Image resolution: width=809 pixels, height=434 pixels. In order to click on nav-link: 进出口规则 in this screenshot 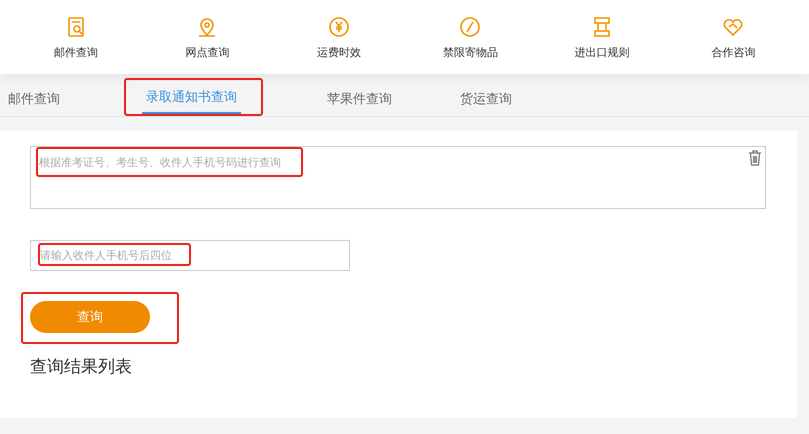, I will do `click(602, 52)`.